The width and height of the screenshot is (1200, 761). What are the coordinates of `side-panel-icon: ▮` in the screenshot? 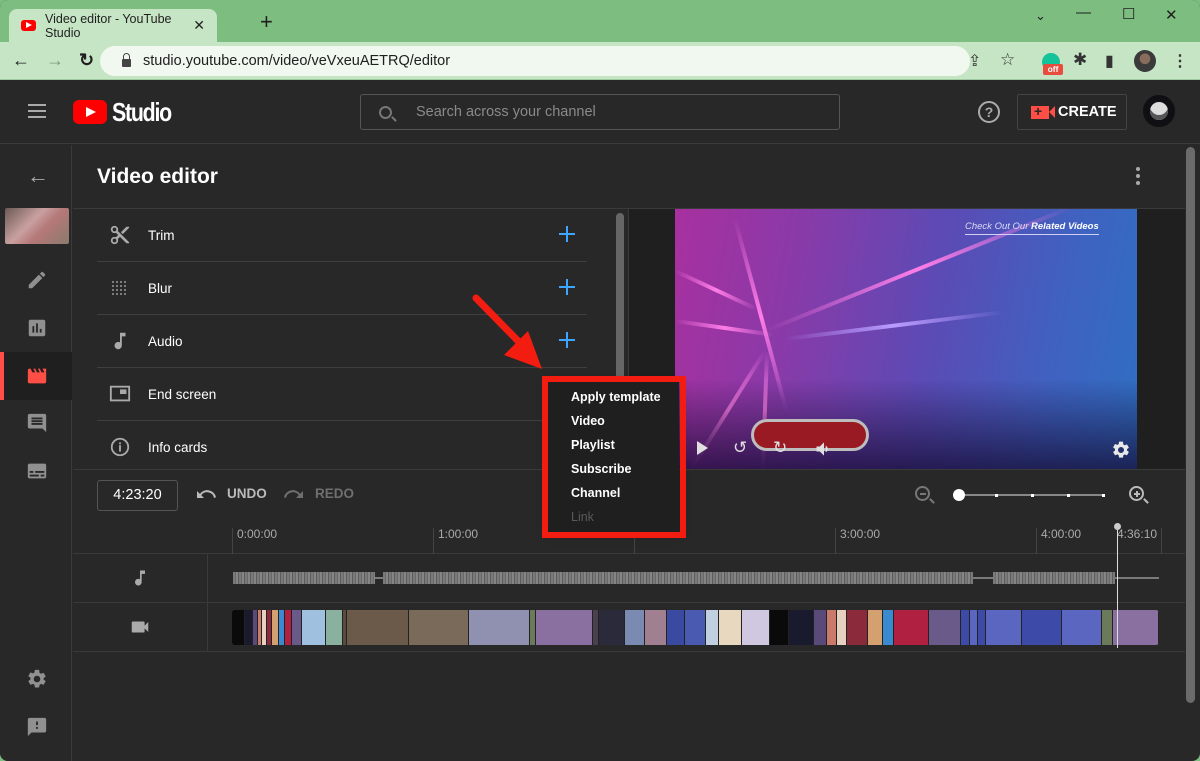 It's located at (1109, 61).